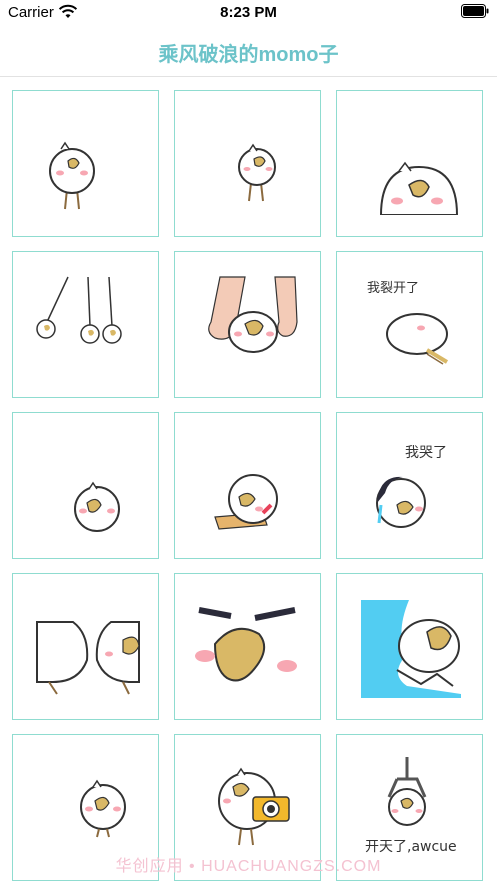 Image resolution: width=497 pixels, height=883 pixels. I want to click on bird-peek-sticker, so click(422, 190).